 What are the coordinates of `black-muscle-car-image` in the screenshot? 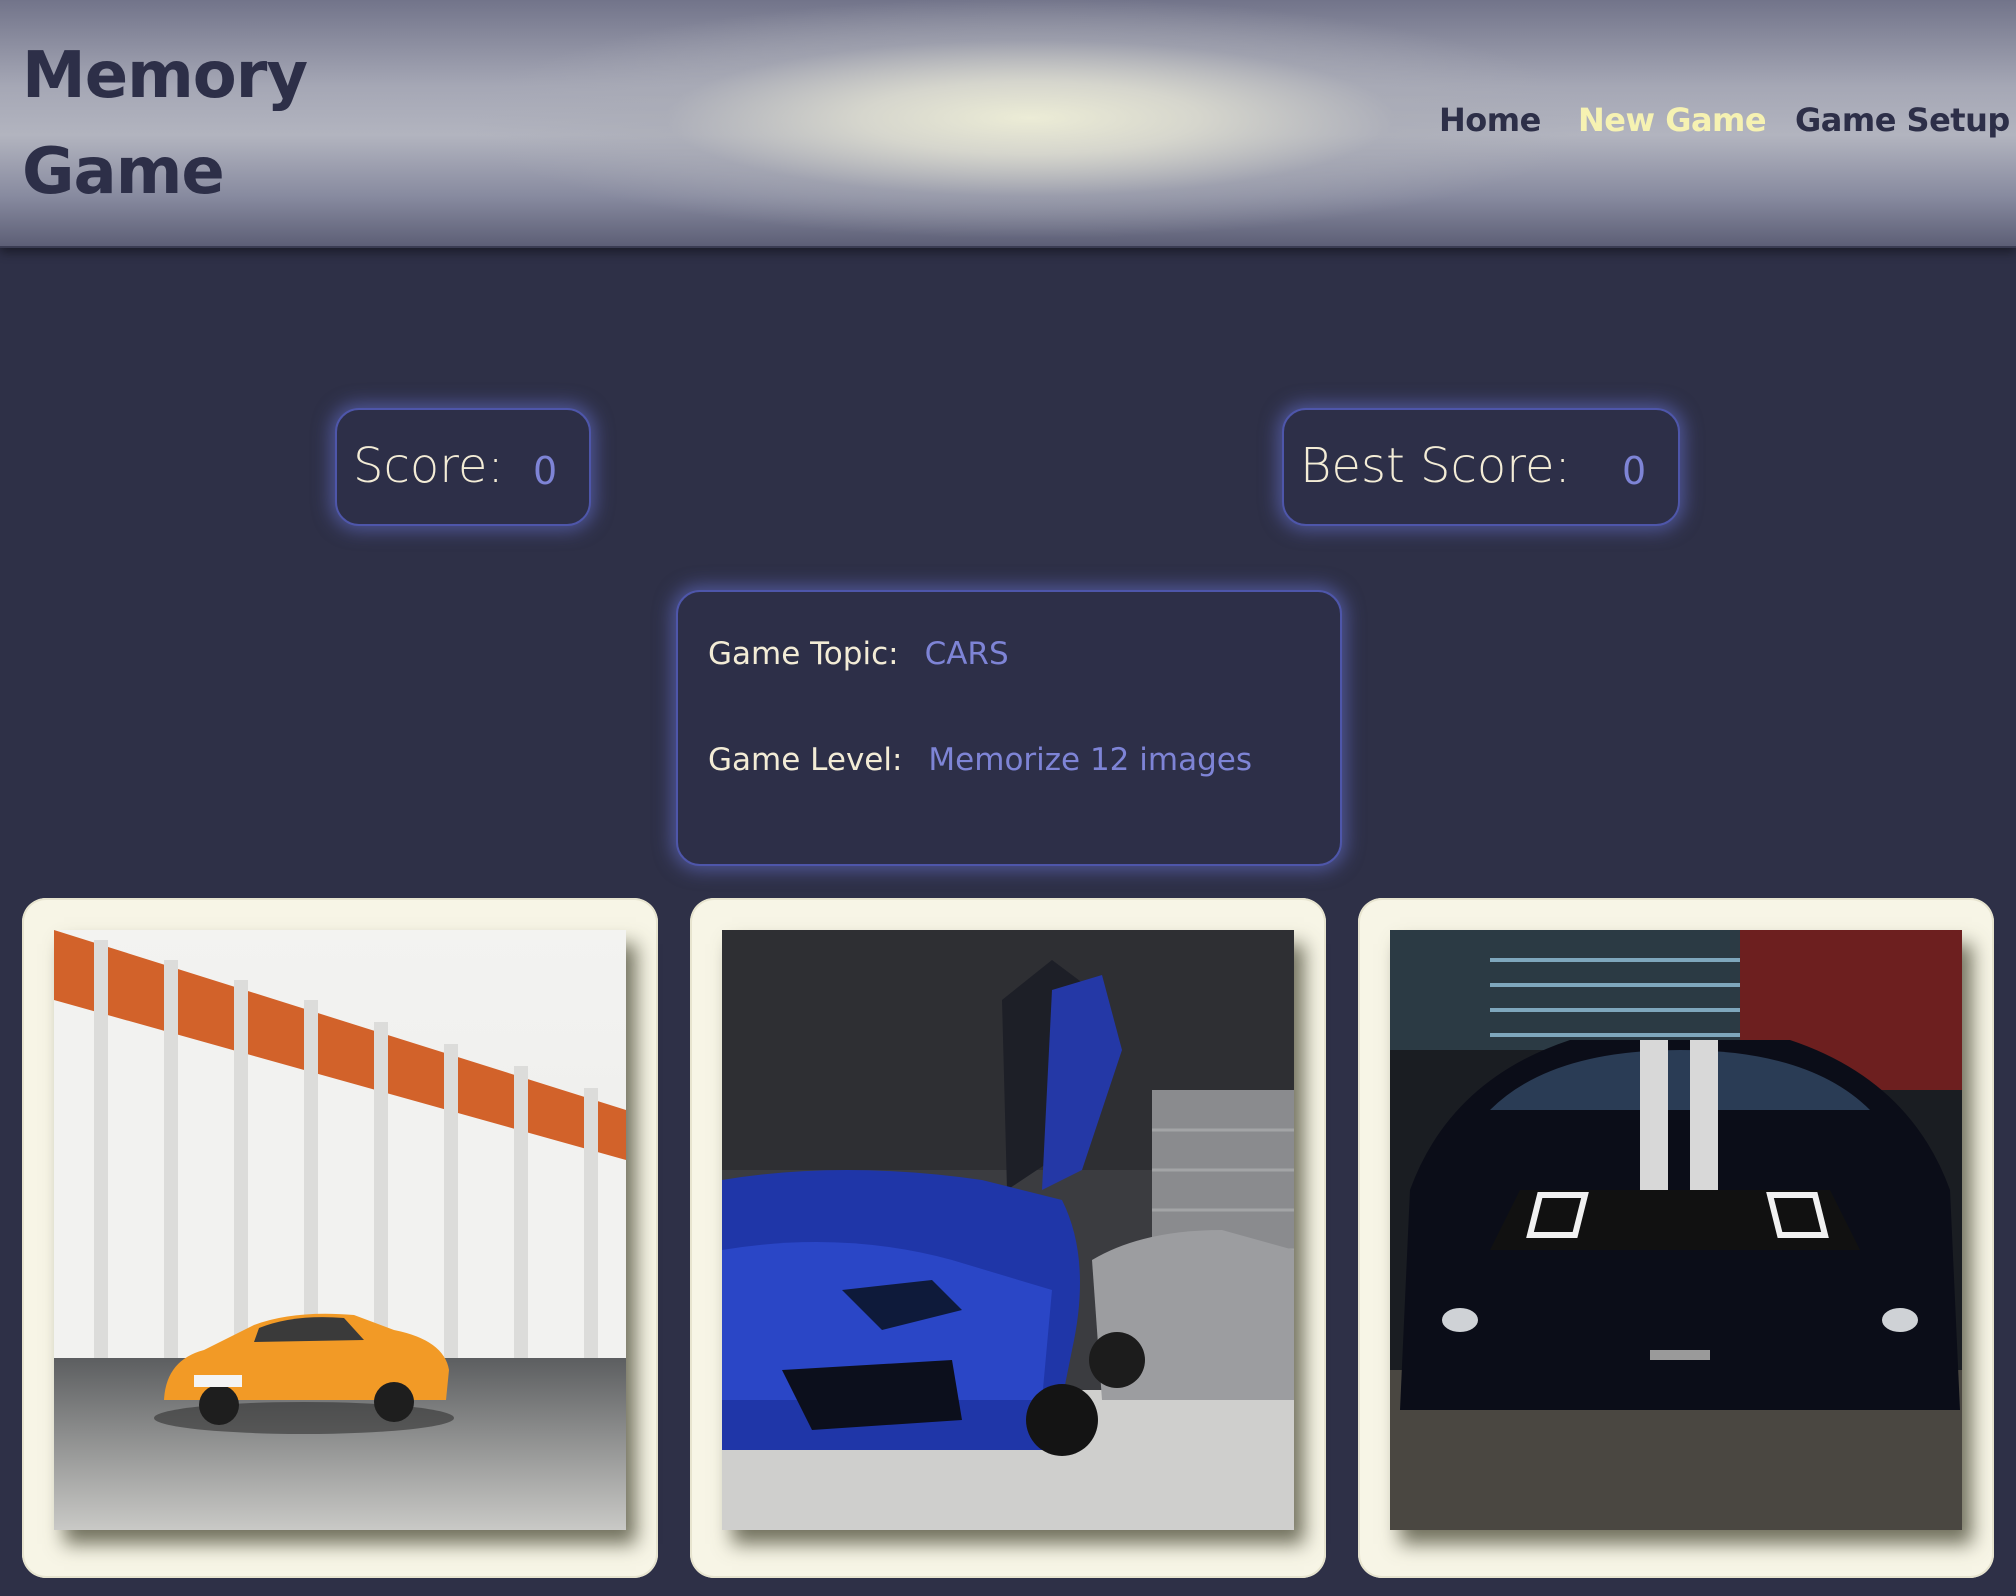 It's located at (1676, 1230).